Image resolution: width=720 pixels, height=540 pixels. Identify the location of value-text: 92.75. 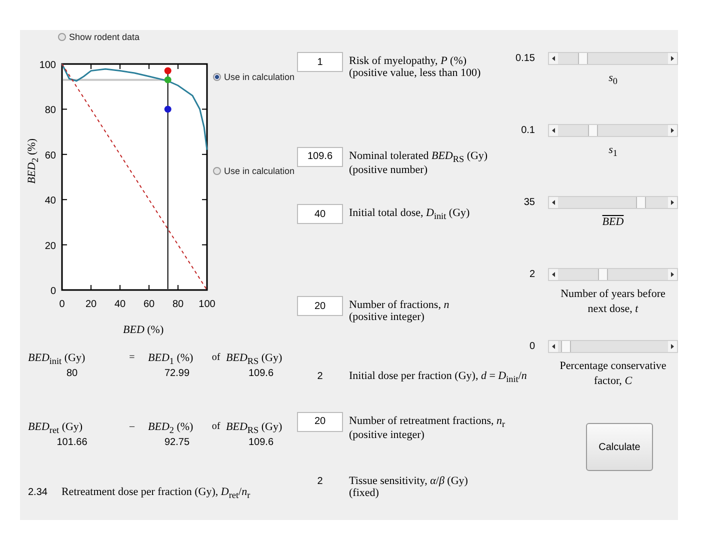
(177, 442).